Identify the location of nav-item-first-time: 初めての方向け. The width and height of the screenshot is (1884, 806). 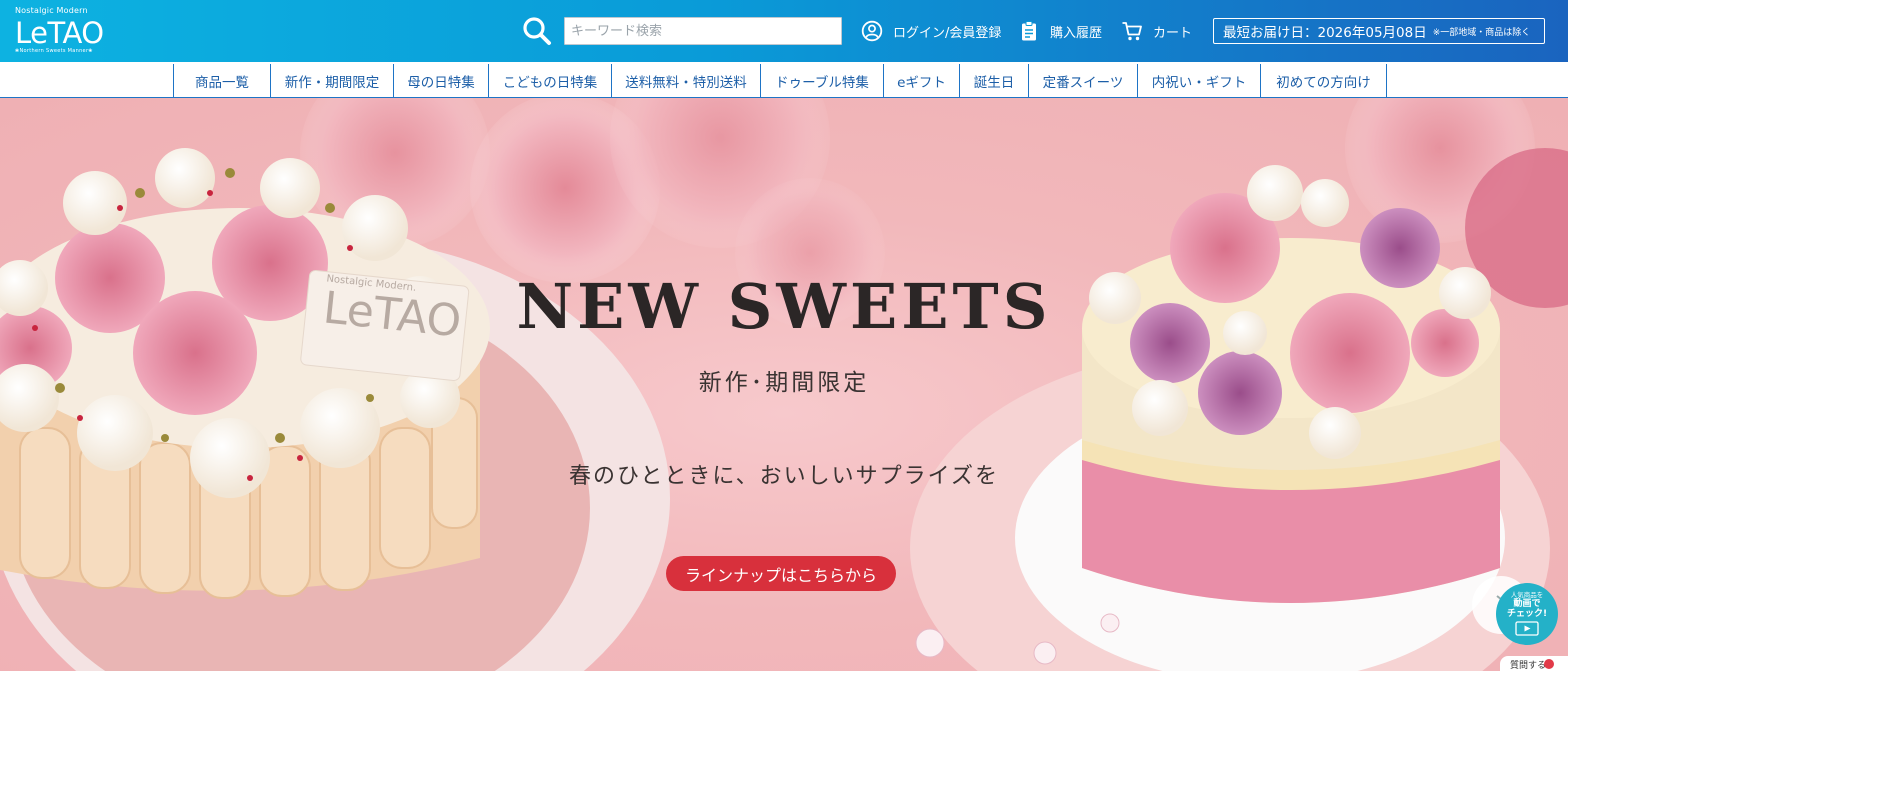
(1323, 80).